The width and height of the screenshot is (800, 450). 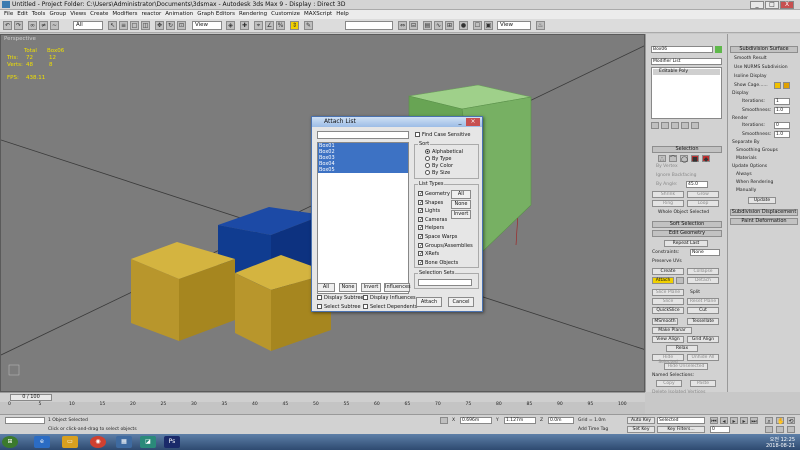 I want to click on search-input, so click(x=363, y=135).